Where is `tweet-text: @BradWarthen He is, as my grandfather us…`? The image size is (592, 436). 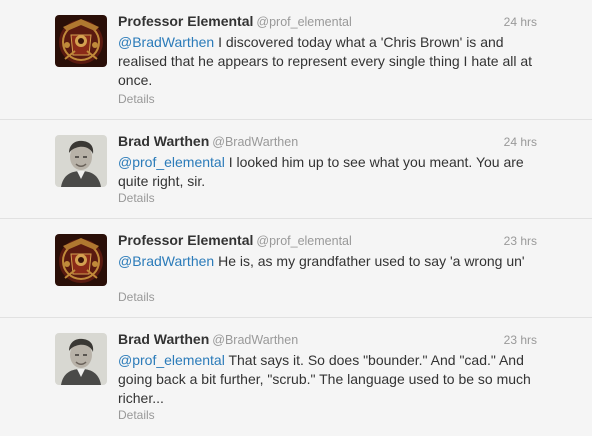
tweet-text: @BradWarthen He is, as my grandfather us… is located at coordinates (328, 261).